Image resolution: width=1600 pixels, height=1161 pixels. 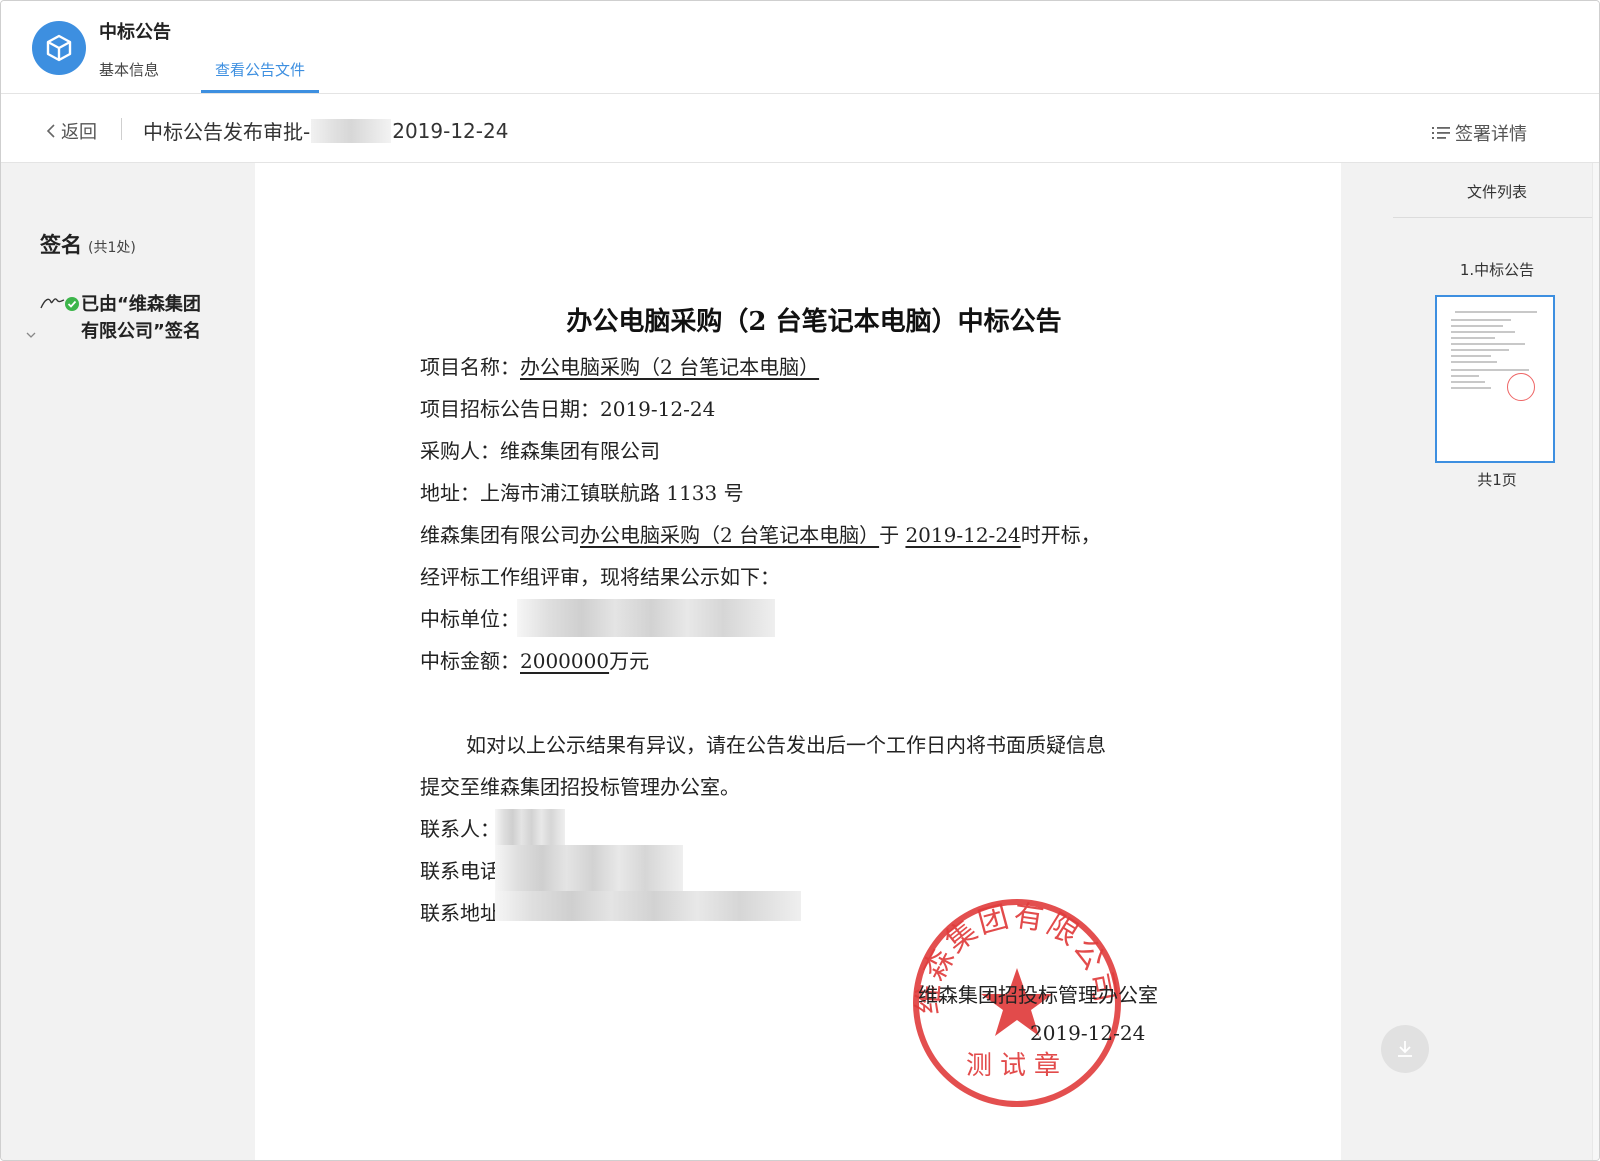 What do you see at coordinates (1495, 379) in the screenshot?
I see `file-thumbnail` at bounding box center [1495, 379].